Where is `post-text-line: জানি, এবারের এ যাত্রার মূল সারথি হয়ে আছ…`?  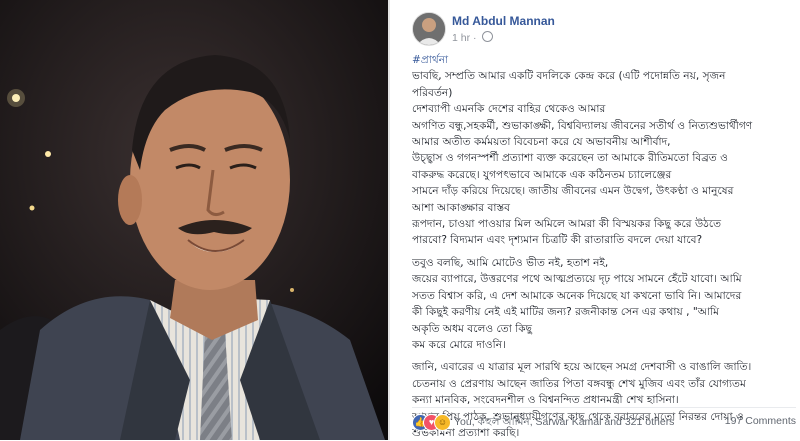 post-text-line: জানি, এবারের এ যাত্রার মূল সারথি হয়ে আছ… is located at coordinates (582, 367).